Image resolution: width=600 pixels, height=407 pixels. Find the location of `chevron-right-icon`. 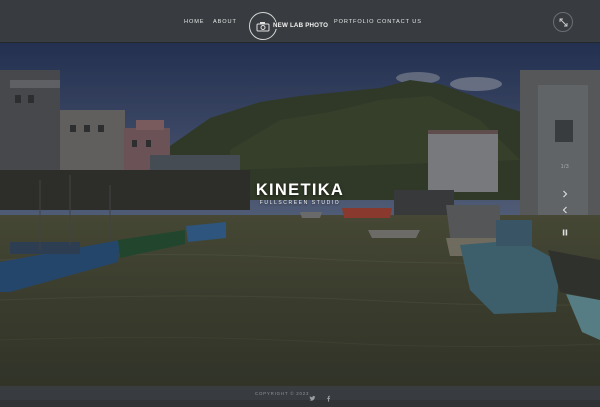

chevron-right-icon is located at coordinates (565, 194).